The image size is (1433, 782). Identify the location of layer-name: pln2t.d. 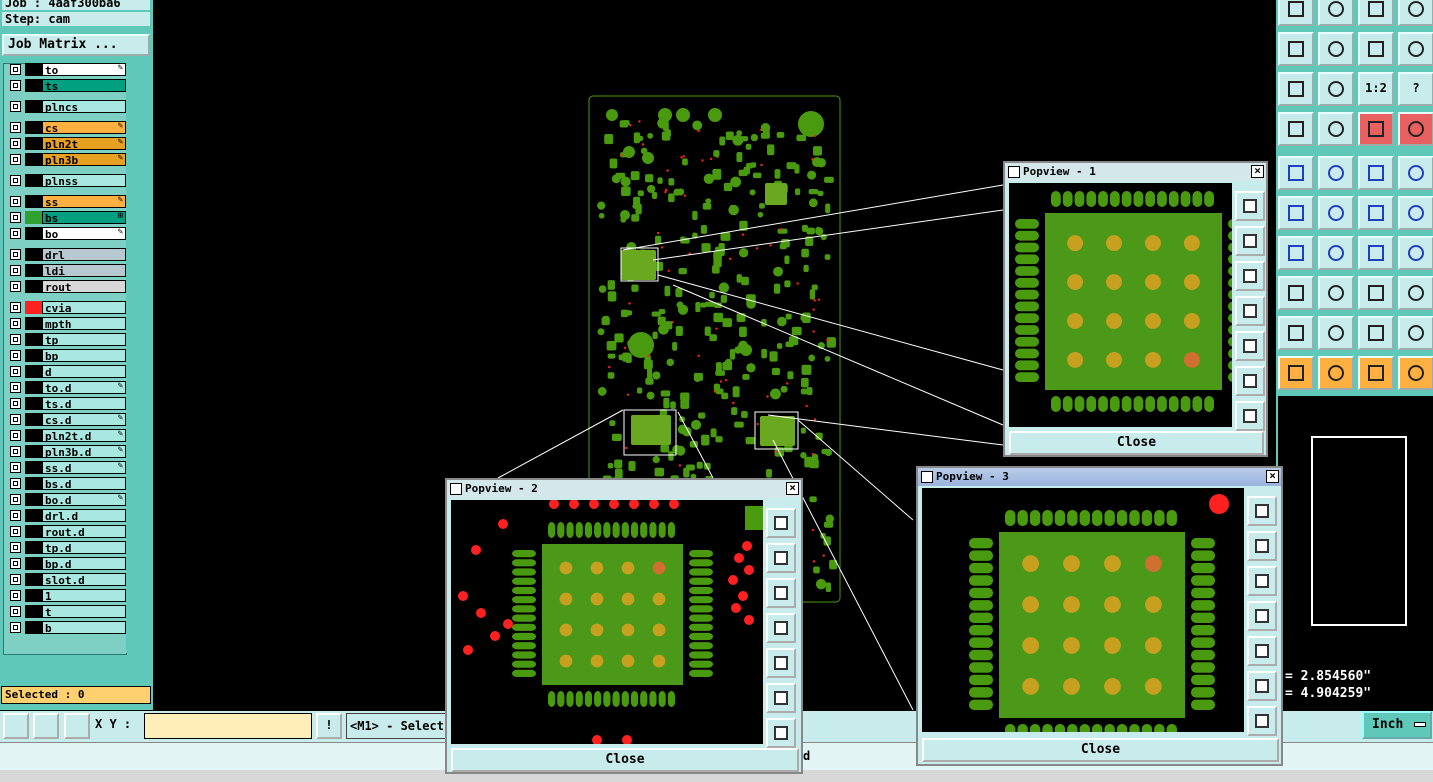
(84, 436).